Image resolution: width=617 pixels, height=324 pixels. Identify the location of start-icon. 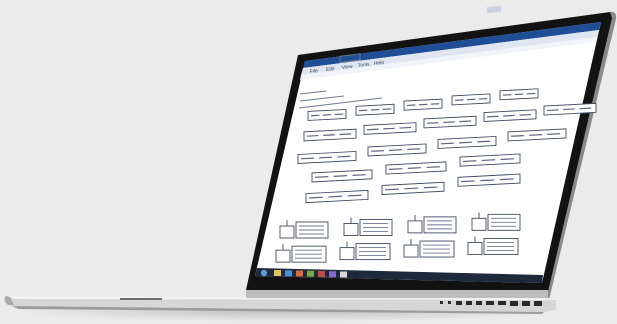
(264, 273).